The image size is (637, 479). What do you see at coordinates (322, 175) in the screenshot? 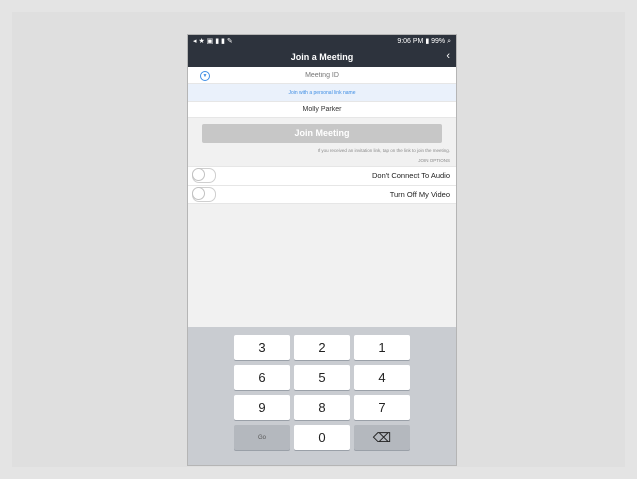
I see `option-audio: Don't Connect To Audio` at bounding box center [322, 175].